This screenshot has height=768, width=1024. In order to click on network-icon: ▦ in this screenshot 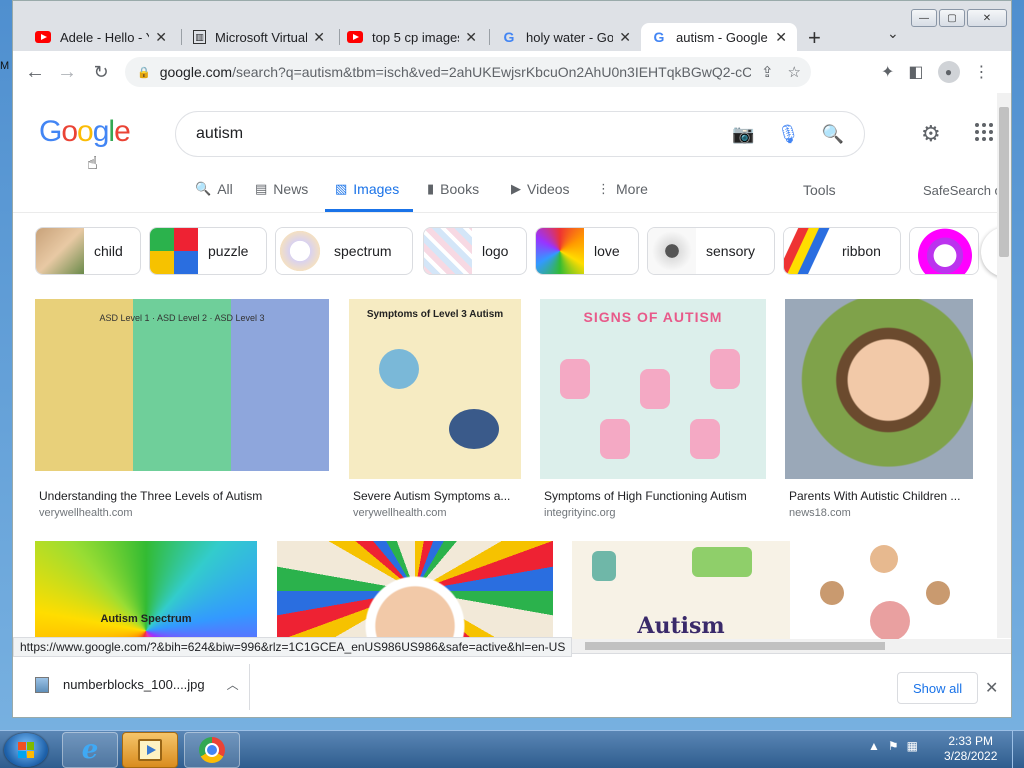, I will do `click(912, 746)`.